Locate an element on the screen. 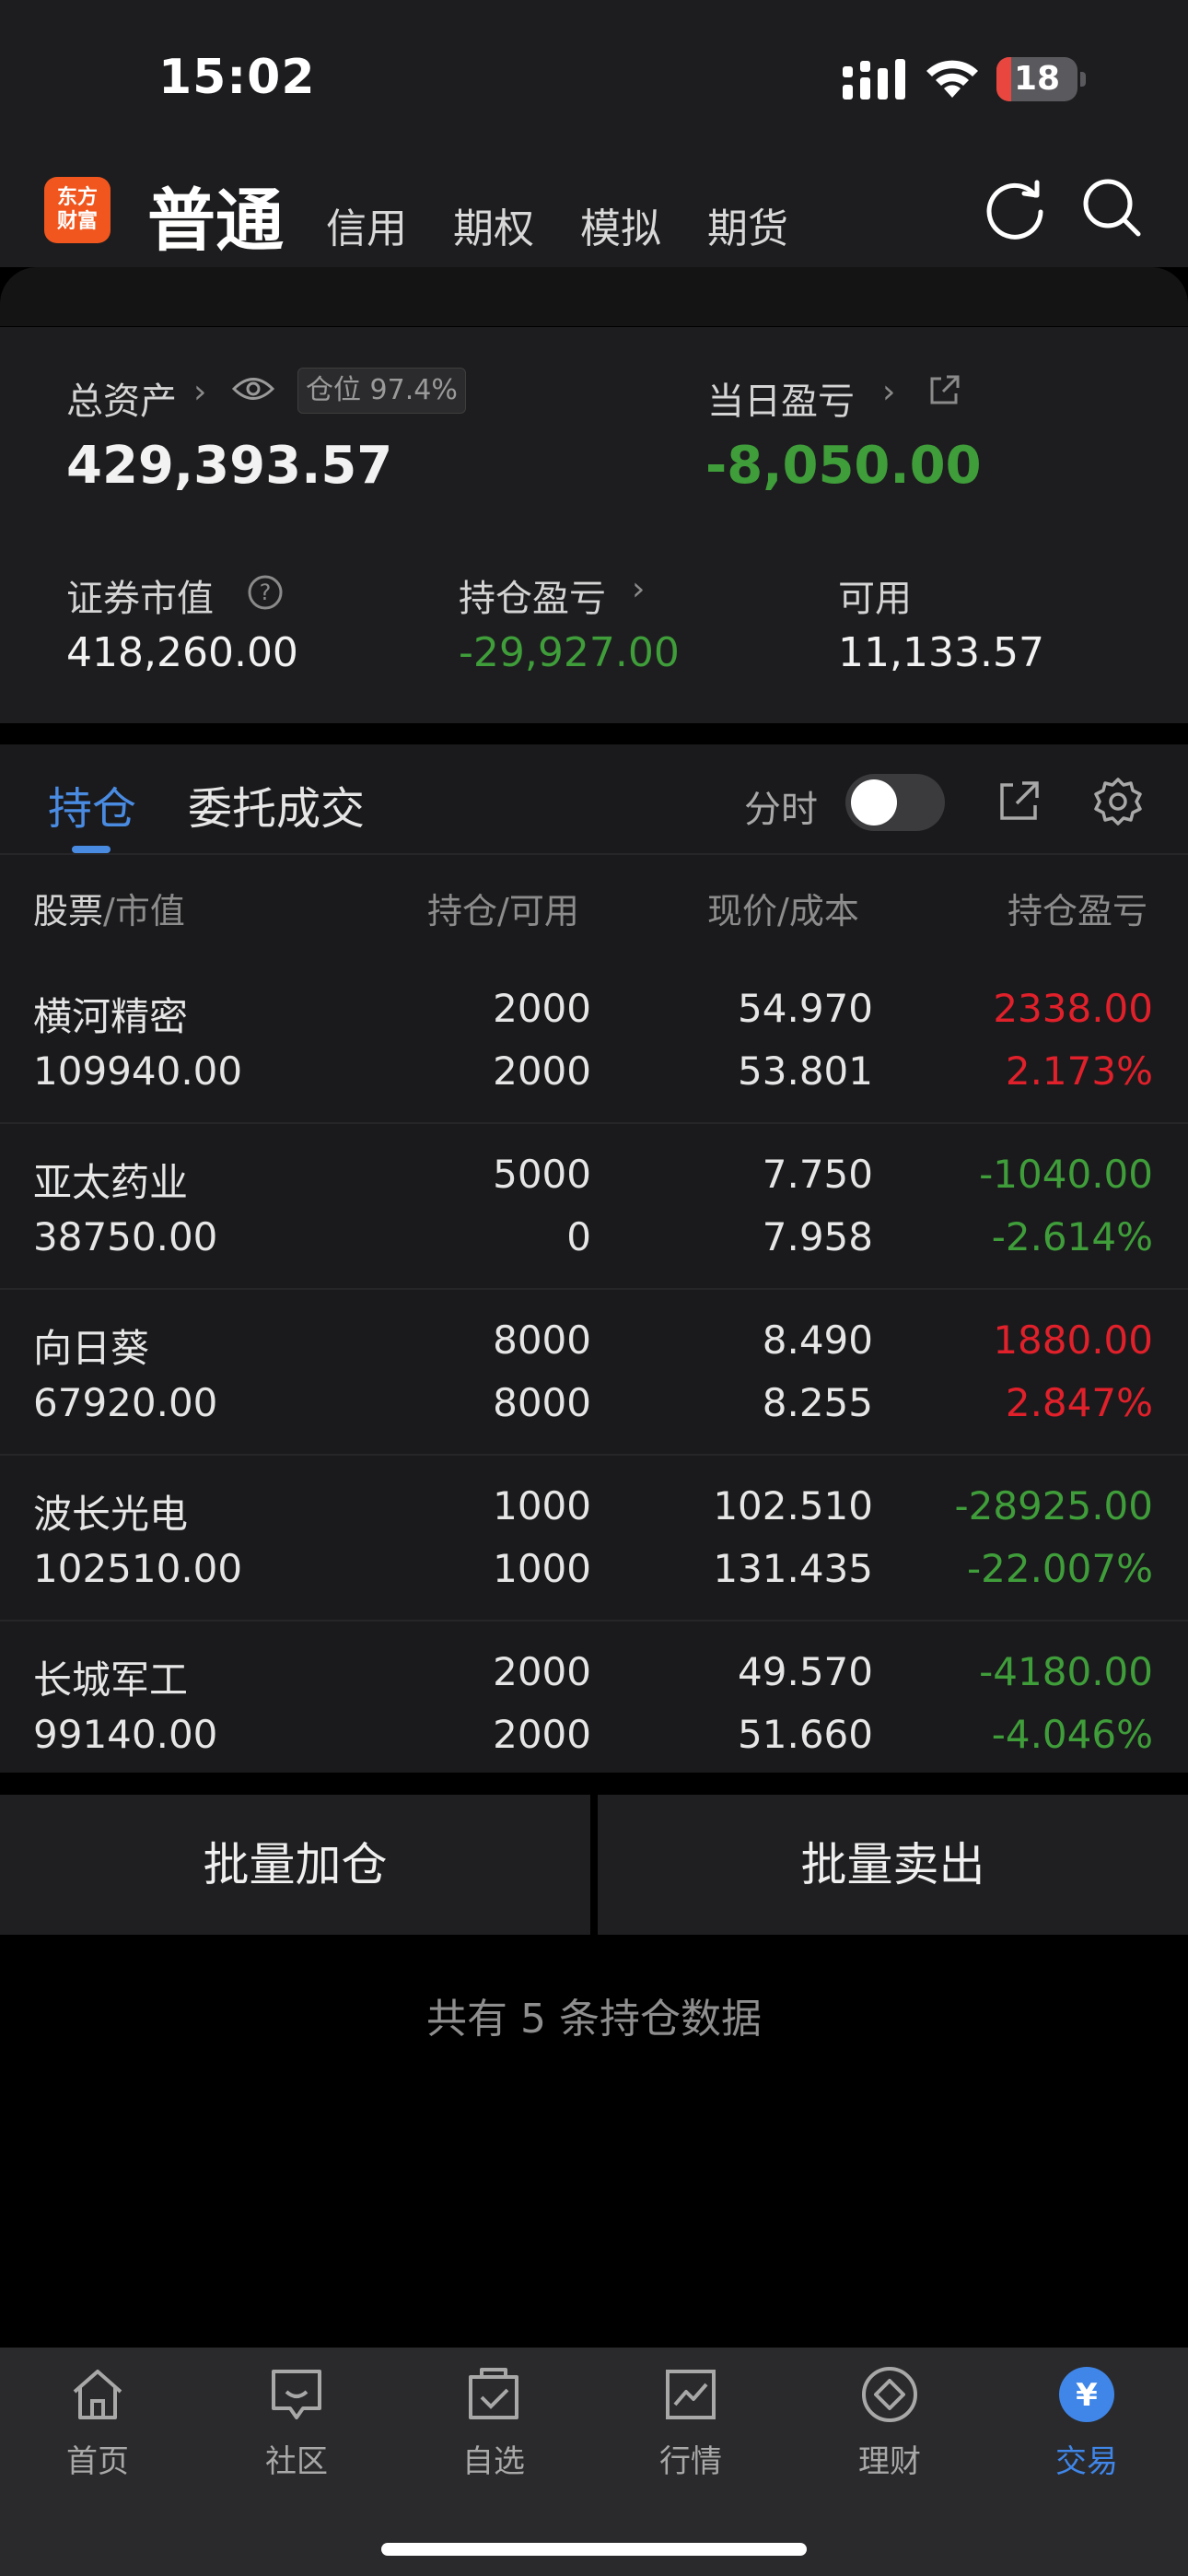  timeshare-toggle is located at coordinates (895, 802).